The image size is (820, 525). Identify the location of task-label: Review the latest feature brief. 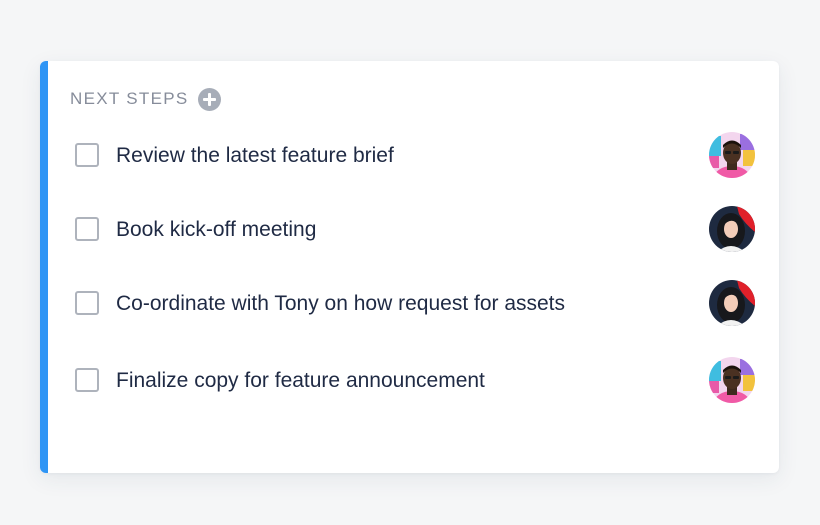
(255, 155).